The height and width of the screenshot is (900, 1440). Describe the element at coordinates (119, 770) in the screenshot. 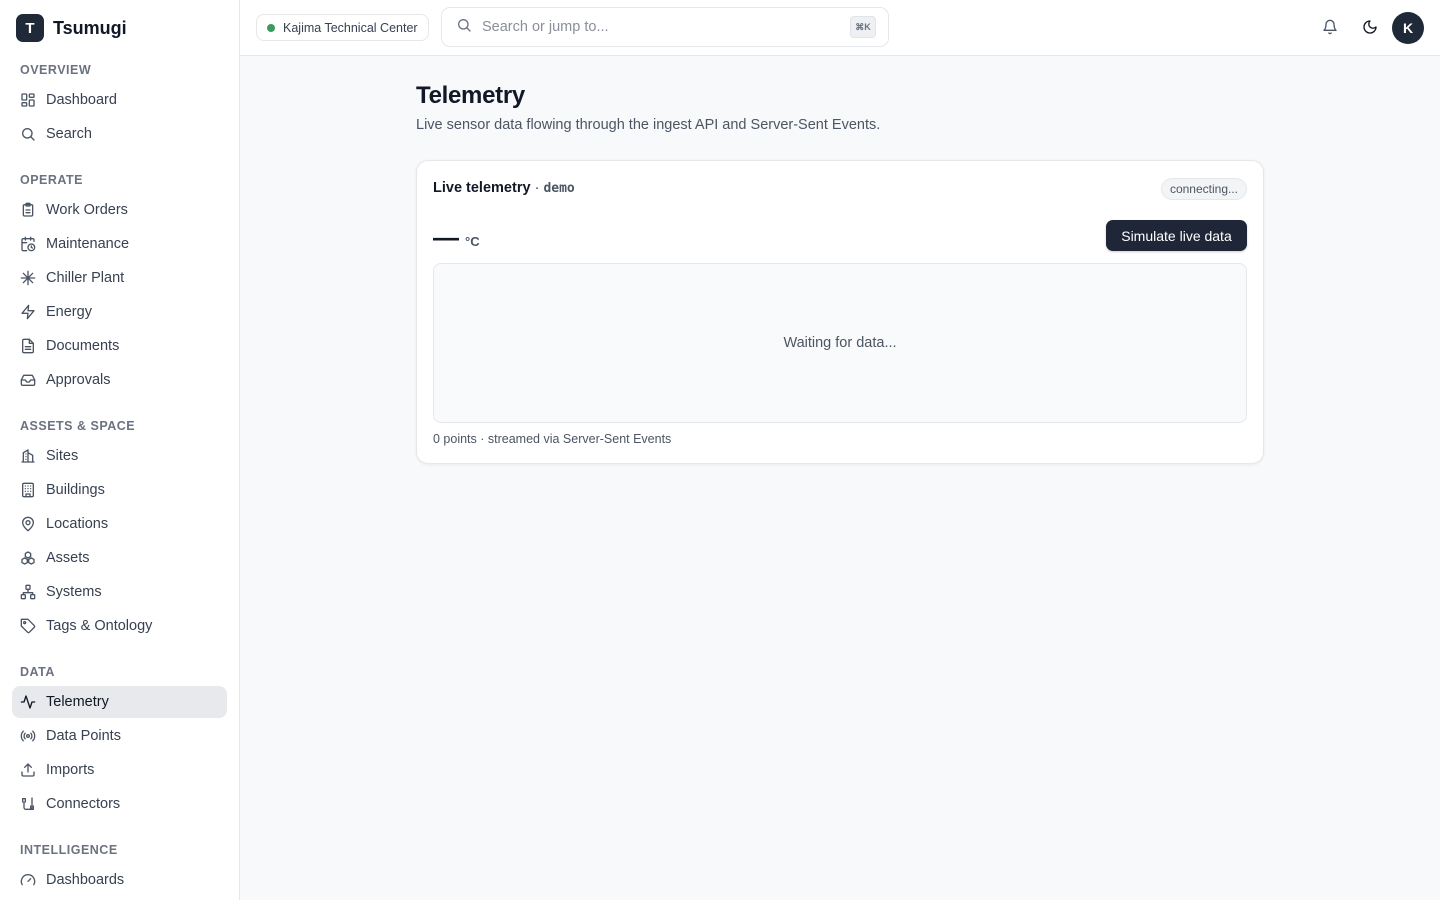

I see `sidebar-item-imports: Imports` at that location.